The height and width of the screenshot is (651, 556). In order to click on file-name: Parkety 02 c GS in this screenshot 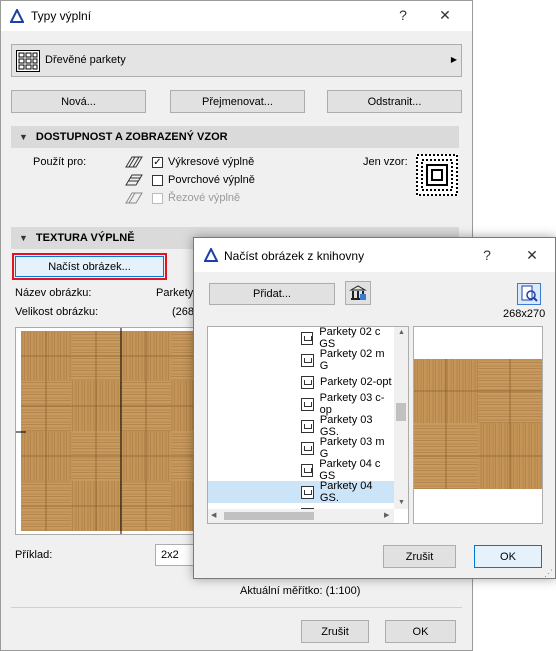, I will do `click(350, 338)`.